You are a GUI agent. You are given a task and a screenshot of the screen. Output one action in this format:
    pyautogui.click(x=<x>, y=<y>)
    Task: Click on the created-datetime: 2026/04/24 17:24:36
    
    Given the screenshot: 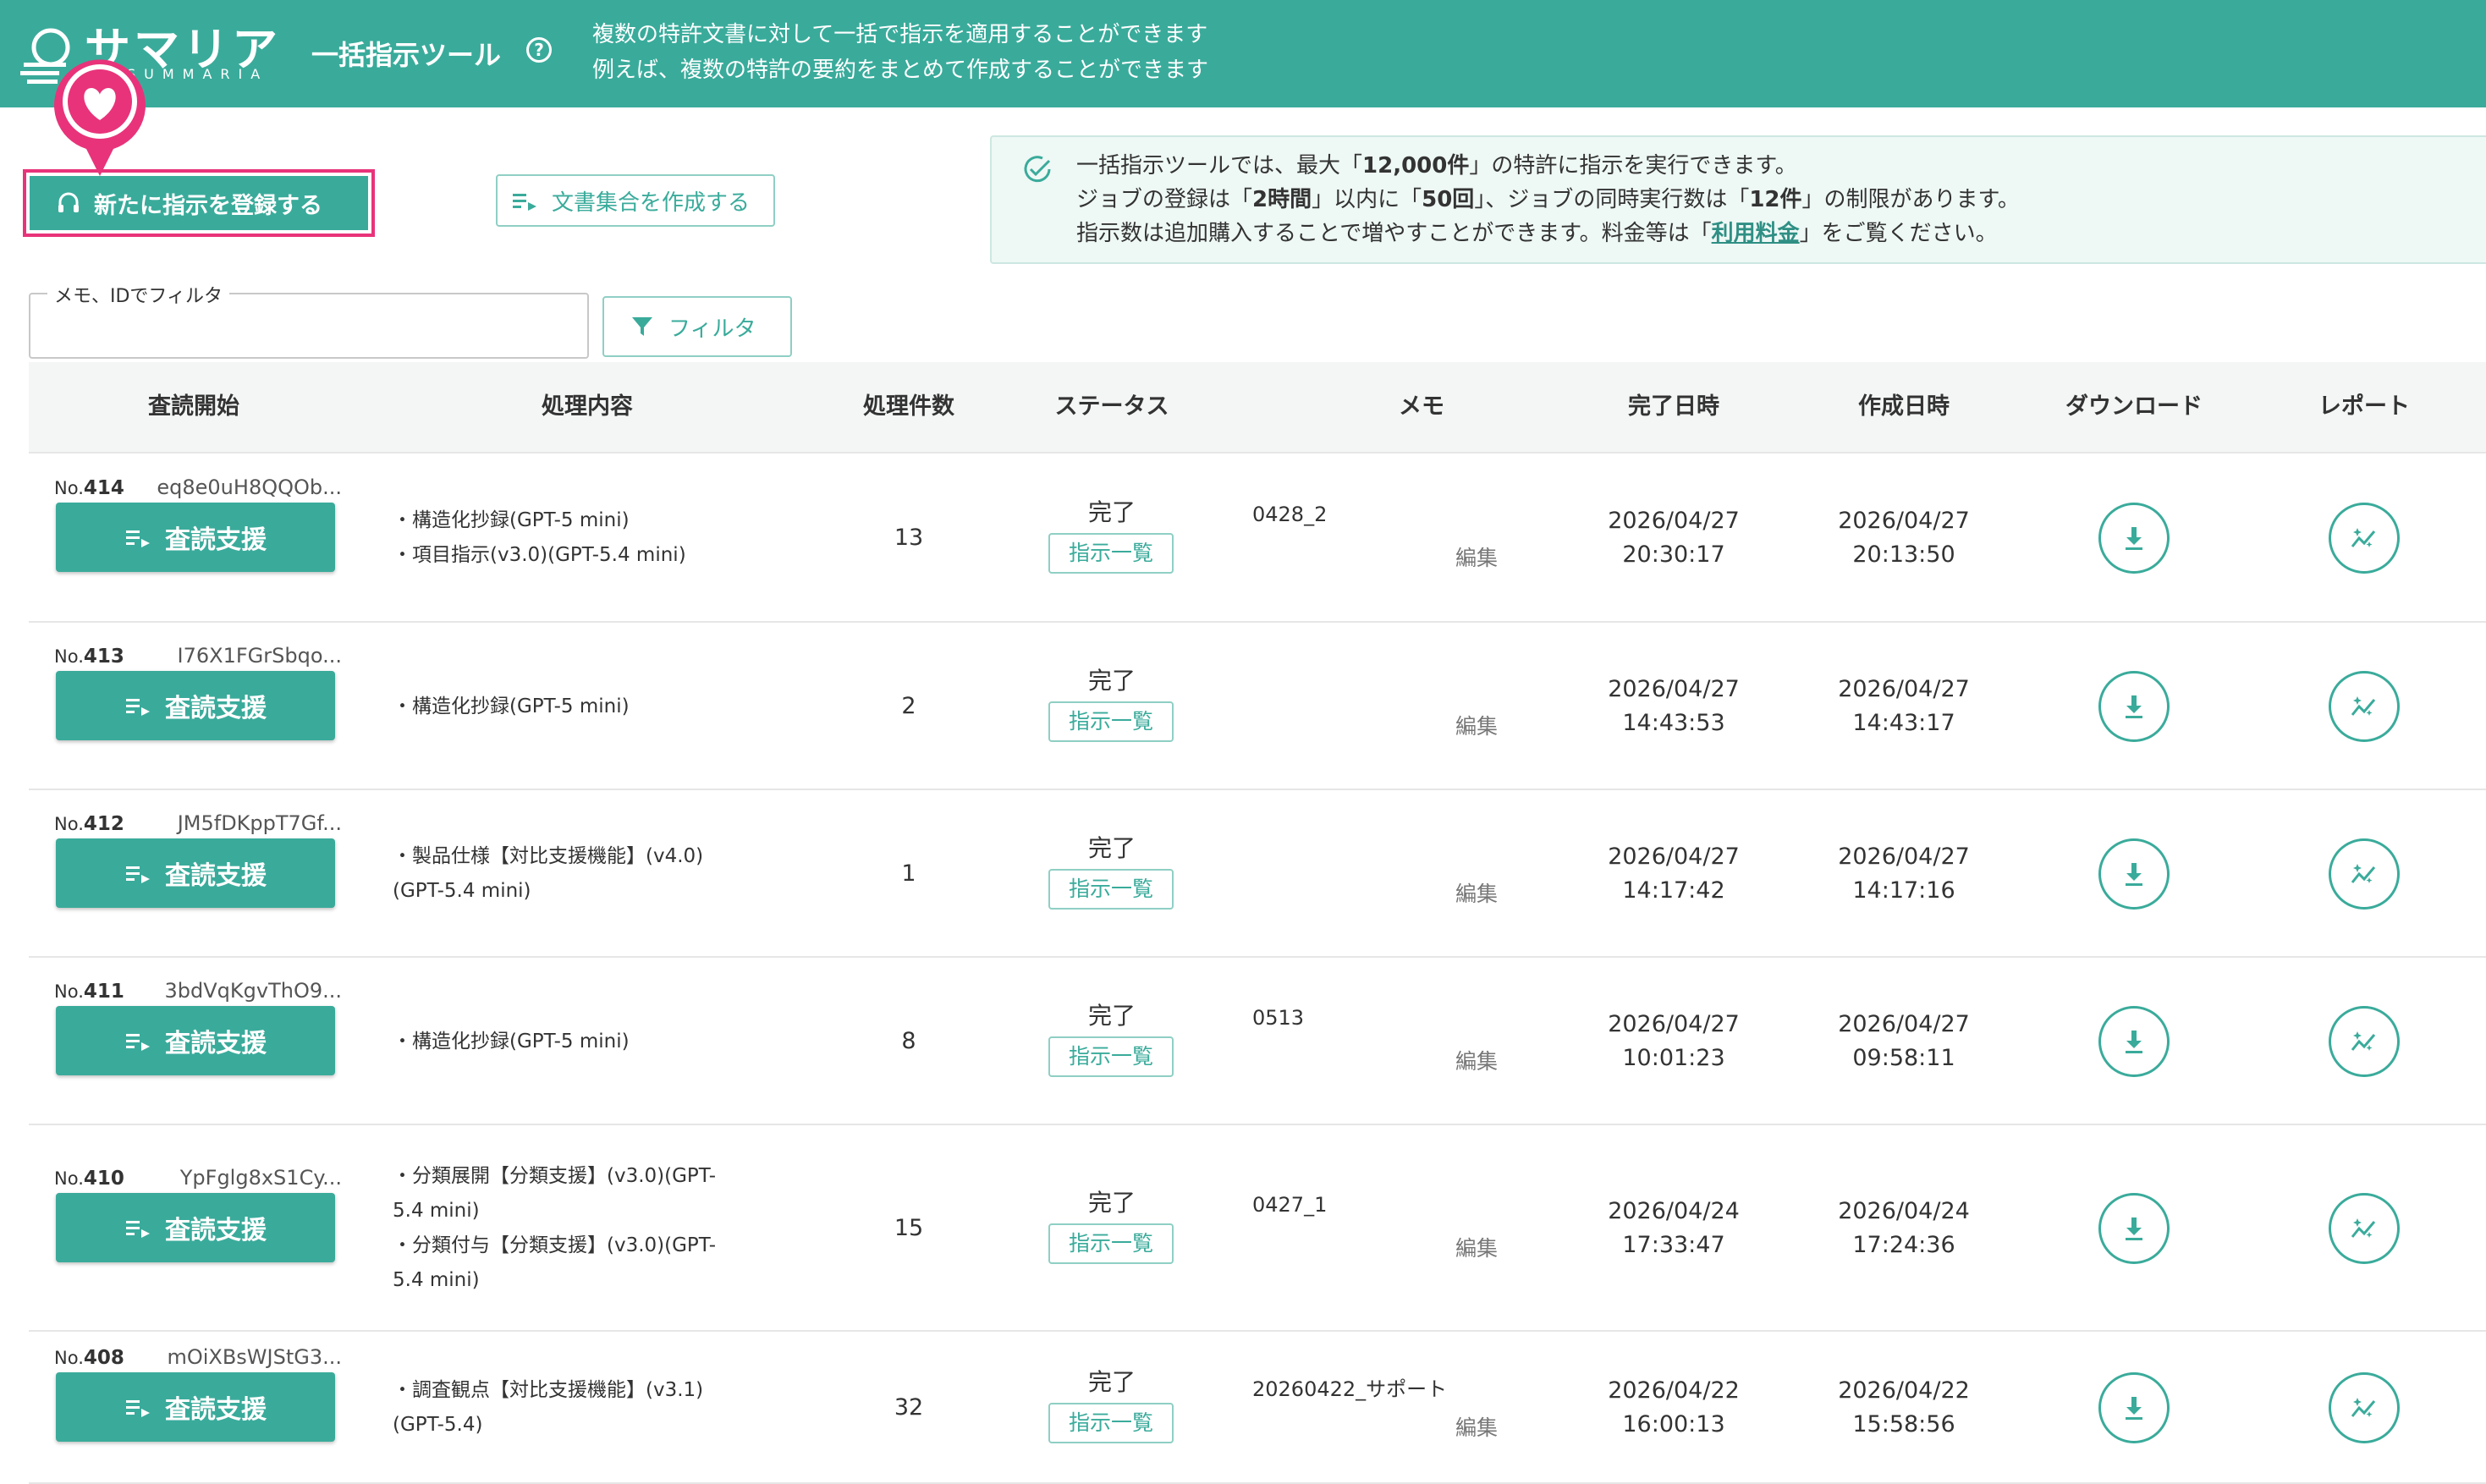 What is the action you would take?
    pyautogui.click(x=1904, y=1228)
    